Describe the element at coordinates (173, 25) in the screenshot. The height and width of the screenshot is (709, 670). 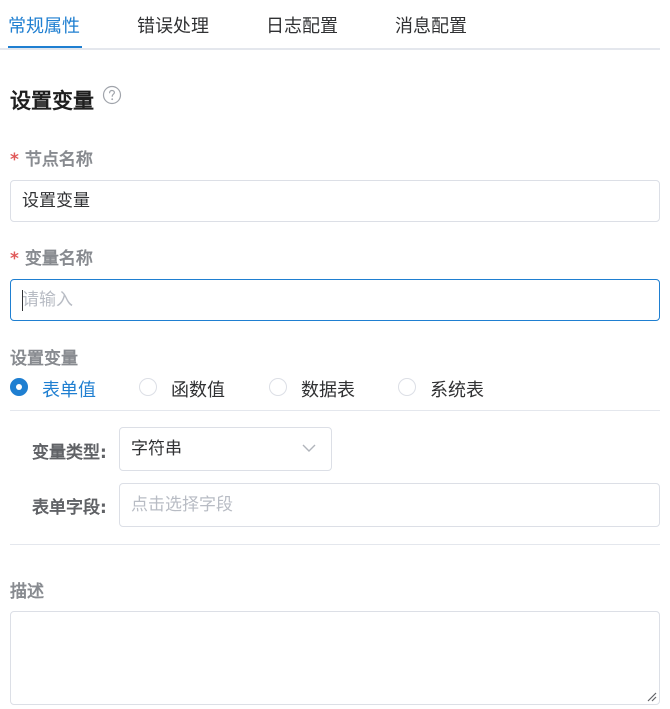
I see `tab-error-handling: 错误处理` at that location.